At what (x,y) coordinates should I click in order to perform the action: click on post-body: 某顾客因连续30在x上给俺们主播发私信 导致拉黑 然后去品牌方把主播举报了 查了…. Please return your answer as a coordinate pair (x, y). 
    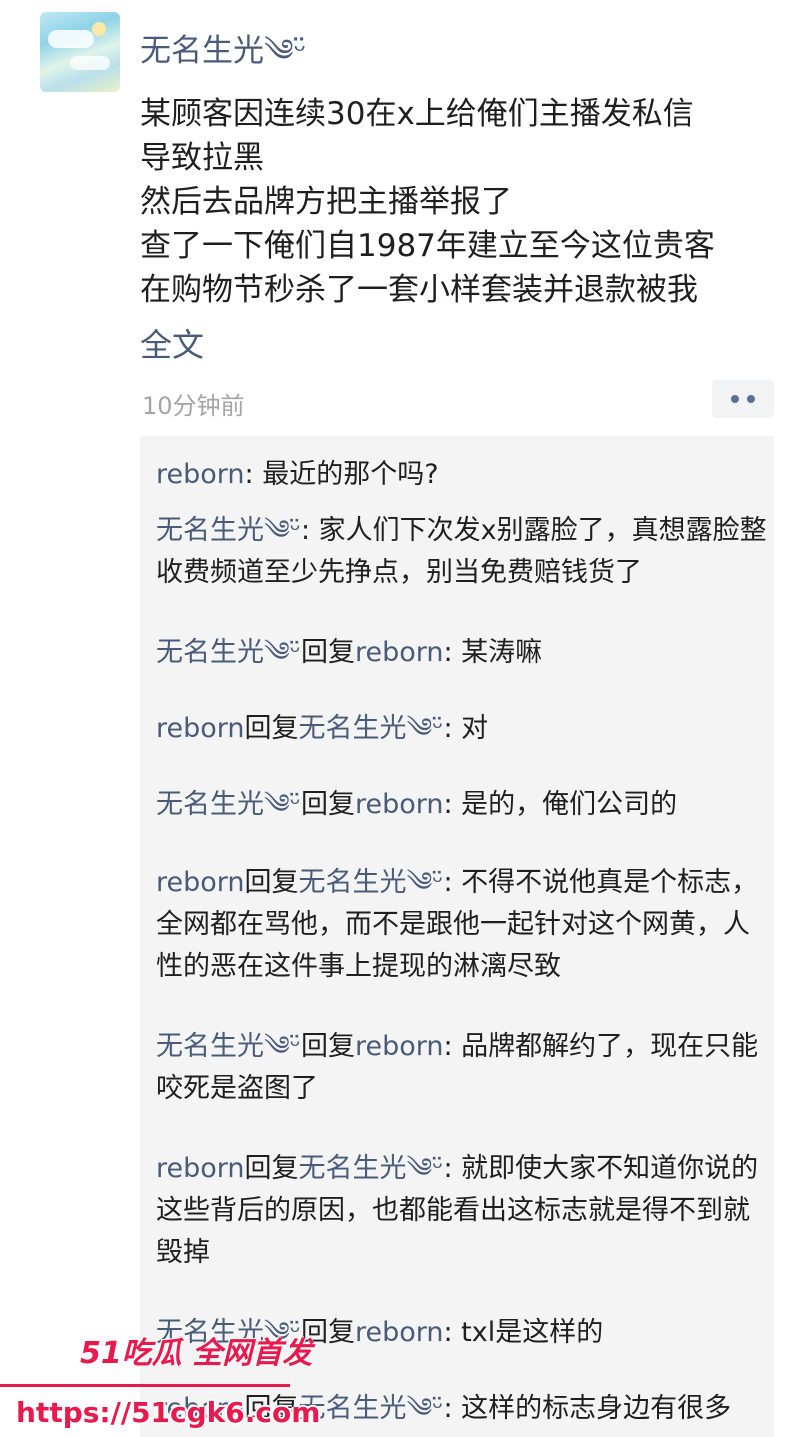
    Looking at the image, I should click on (460, 202).